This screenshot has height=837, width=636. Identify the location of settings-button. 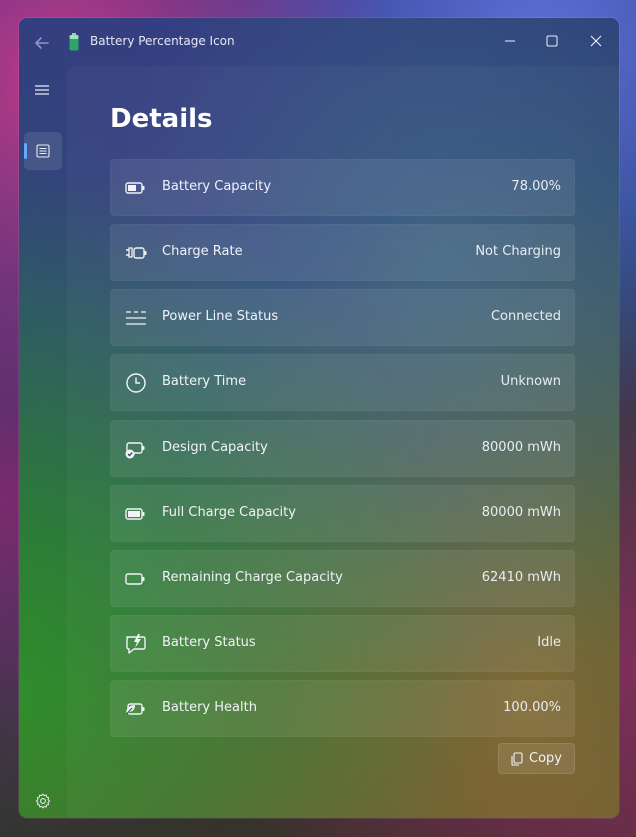
(43, 801).